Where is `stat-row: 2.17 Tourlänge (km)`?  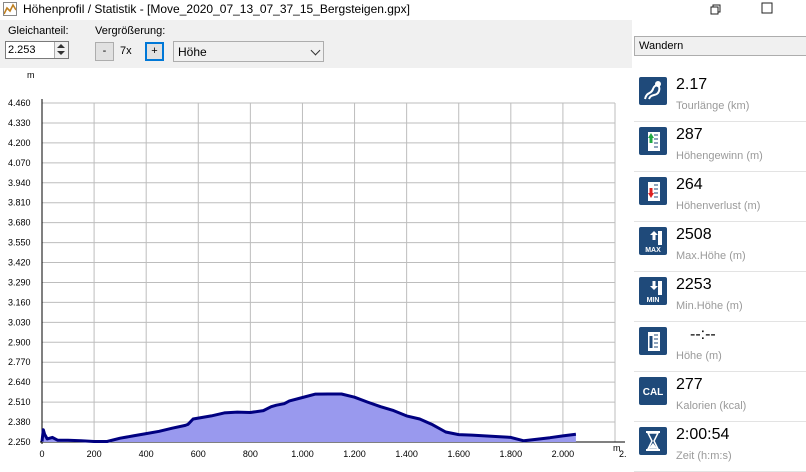 stat-row: 2.17 Tourlänge (km) is located at coordinates (719, 97).